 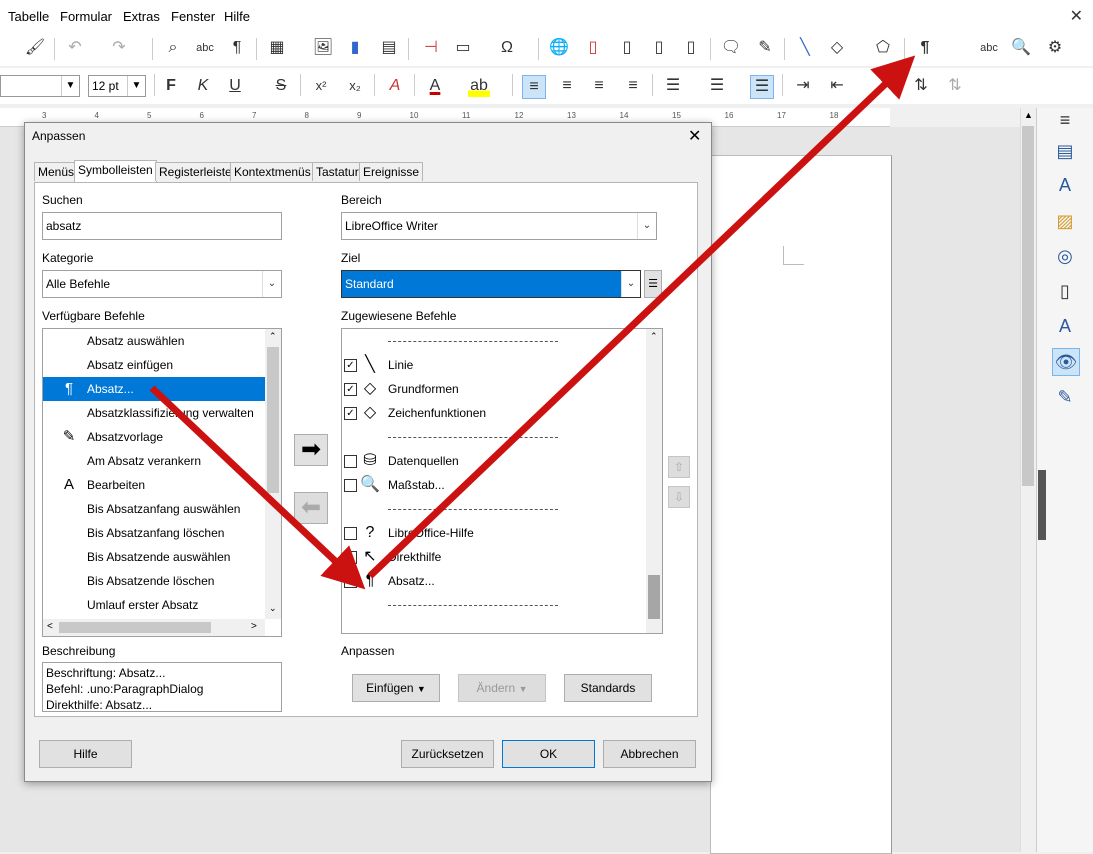 What do you see at coordinates (492, 365) in the screenshot?
I see `assigned-command-item: ✓ ╲ Linie` at bounding box center [492, 365].